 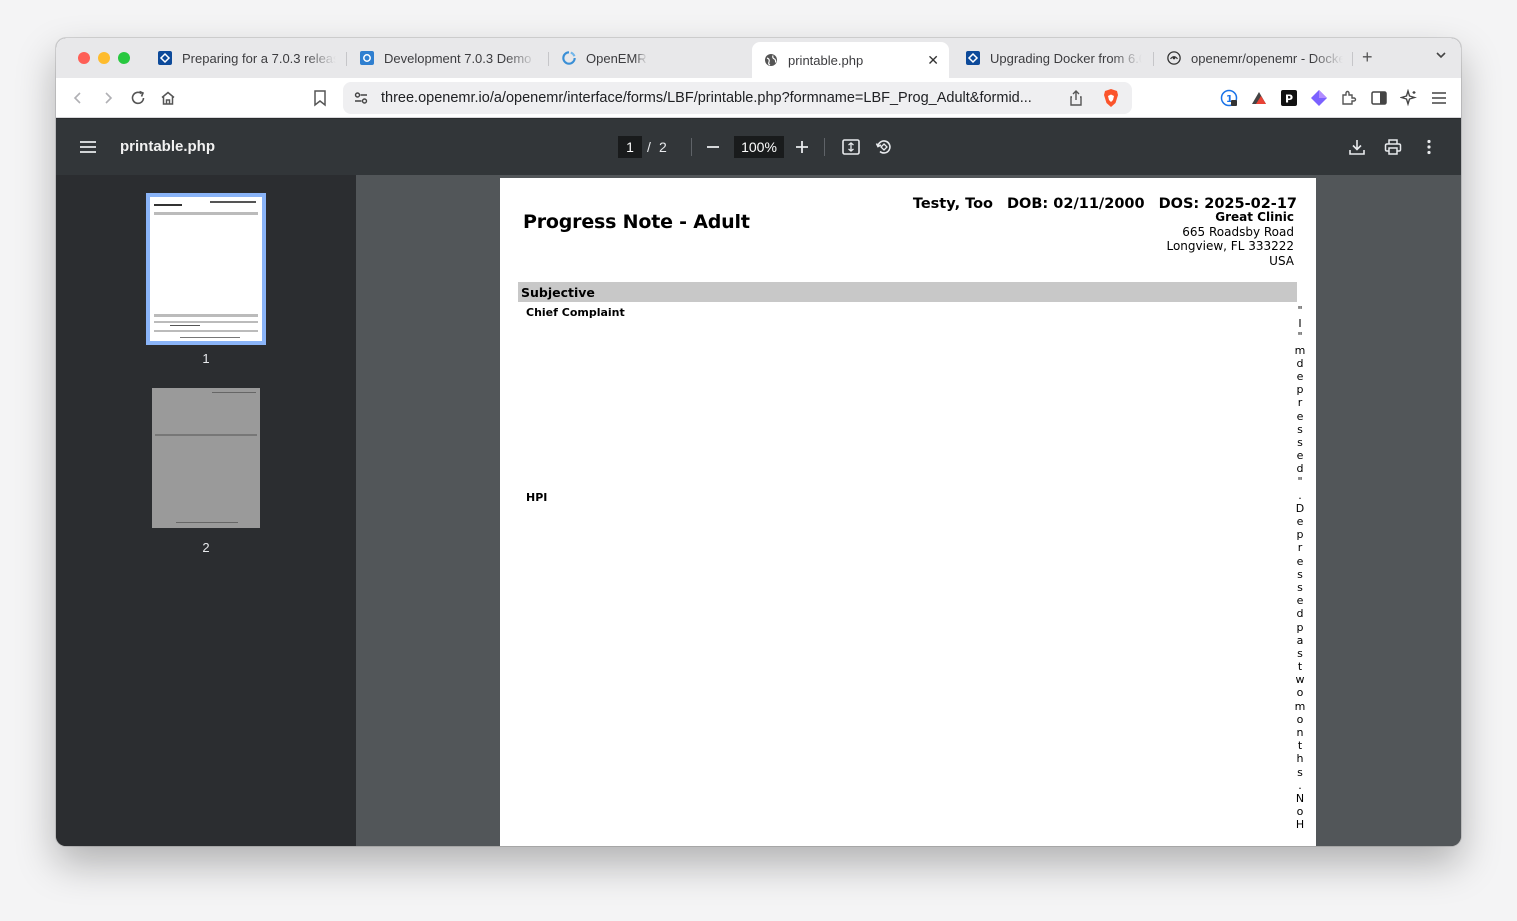 What do you see at coordinates (1300, 680) in the screenshot?
I see `wrapped-character: w` at bounding box center [1300, 680].